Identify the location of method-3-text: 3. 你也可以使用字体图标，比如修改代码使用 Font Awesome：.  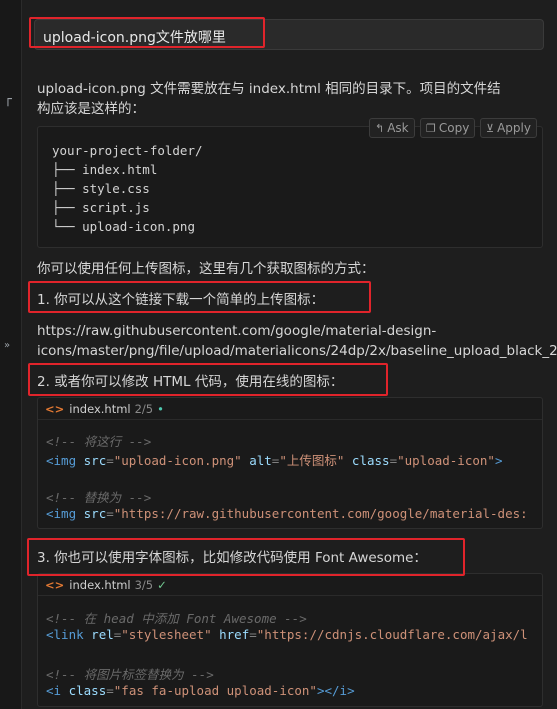
(232, 558).